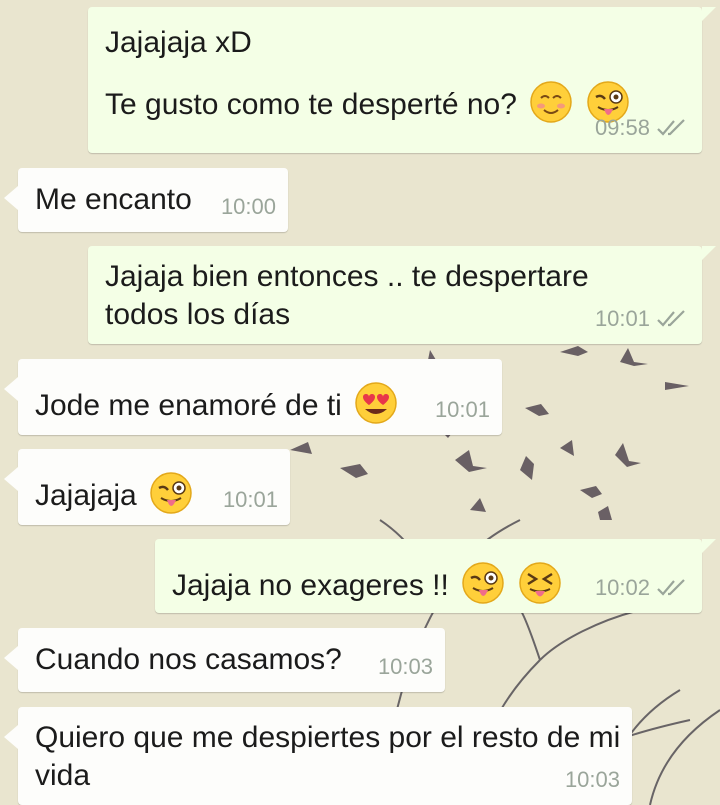 The width and height of the screenshot is (720, 805). I want to click on message-bubble-incoming: Jode me enamoré de ti 10:01, so click(253, 397).